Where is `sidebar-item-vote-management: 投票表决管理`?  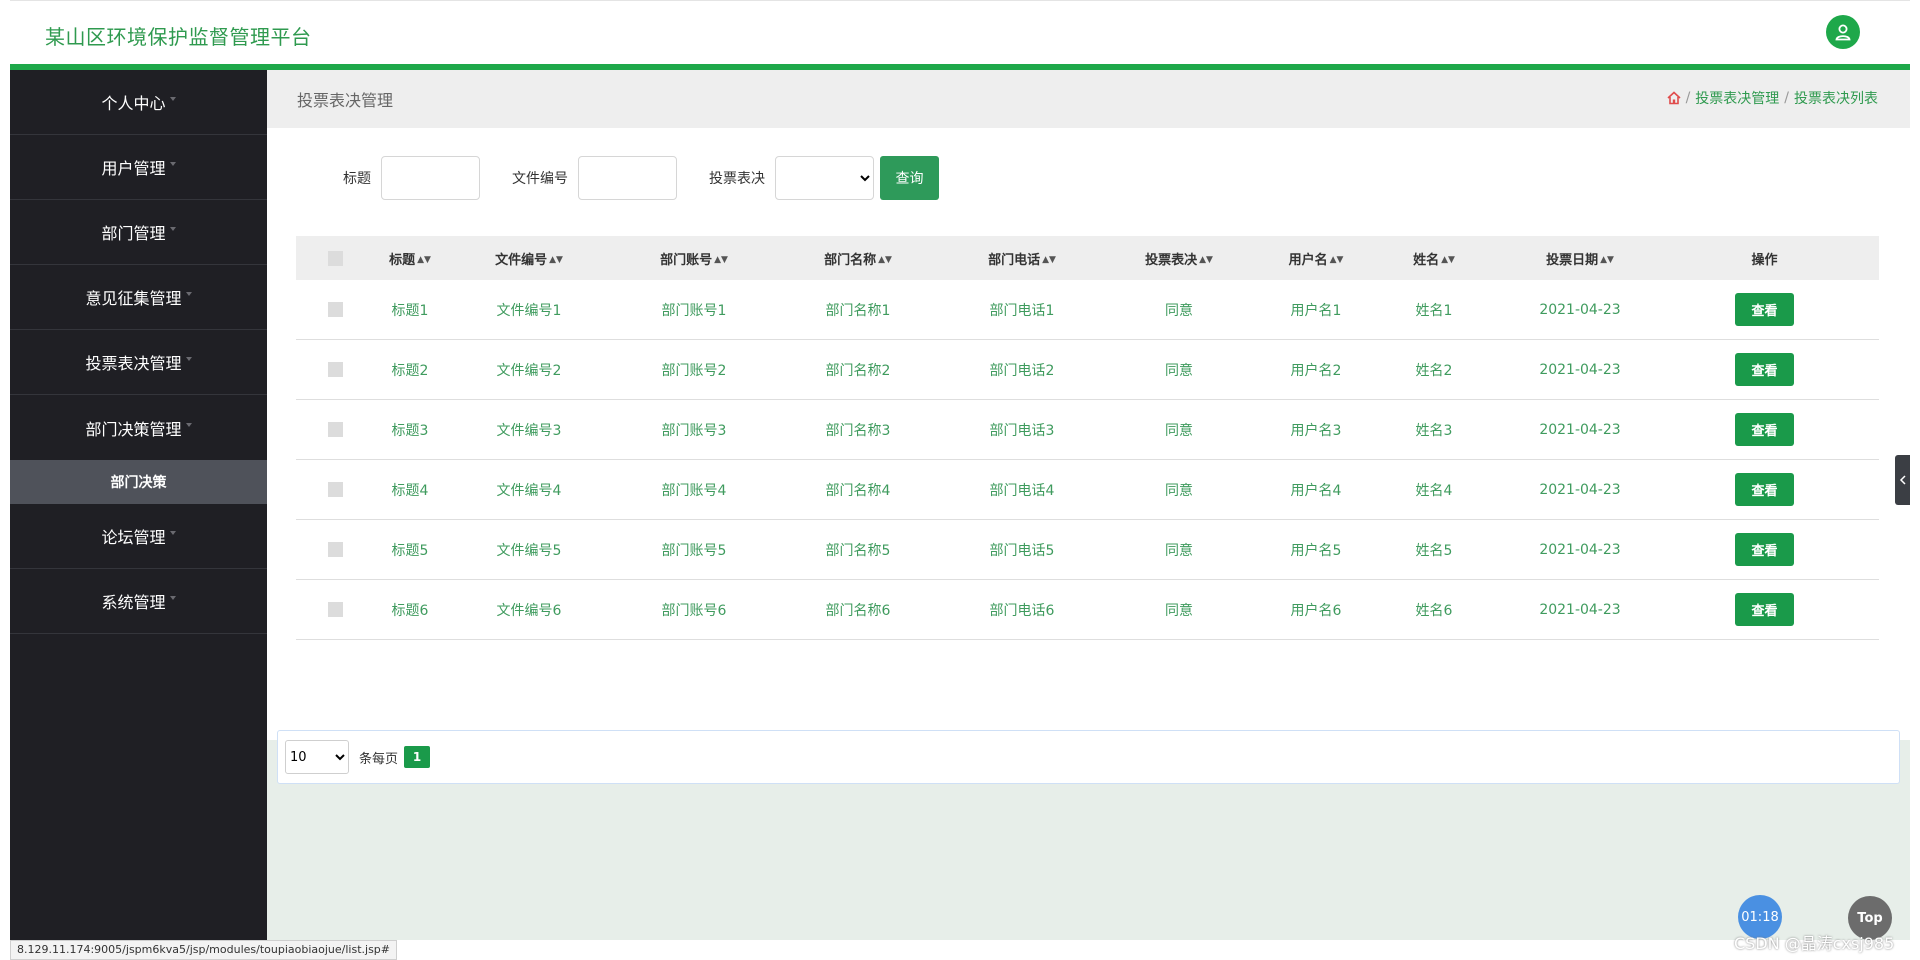 sidebar-item-vote-management: 投票表决管理 is located at coordinates (138, 362).